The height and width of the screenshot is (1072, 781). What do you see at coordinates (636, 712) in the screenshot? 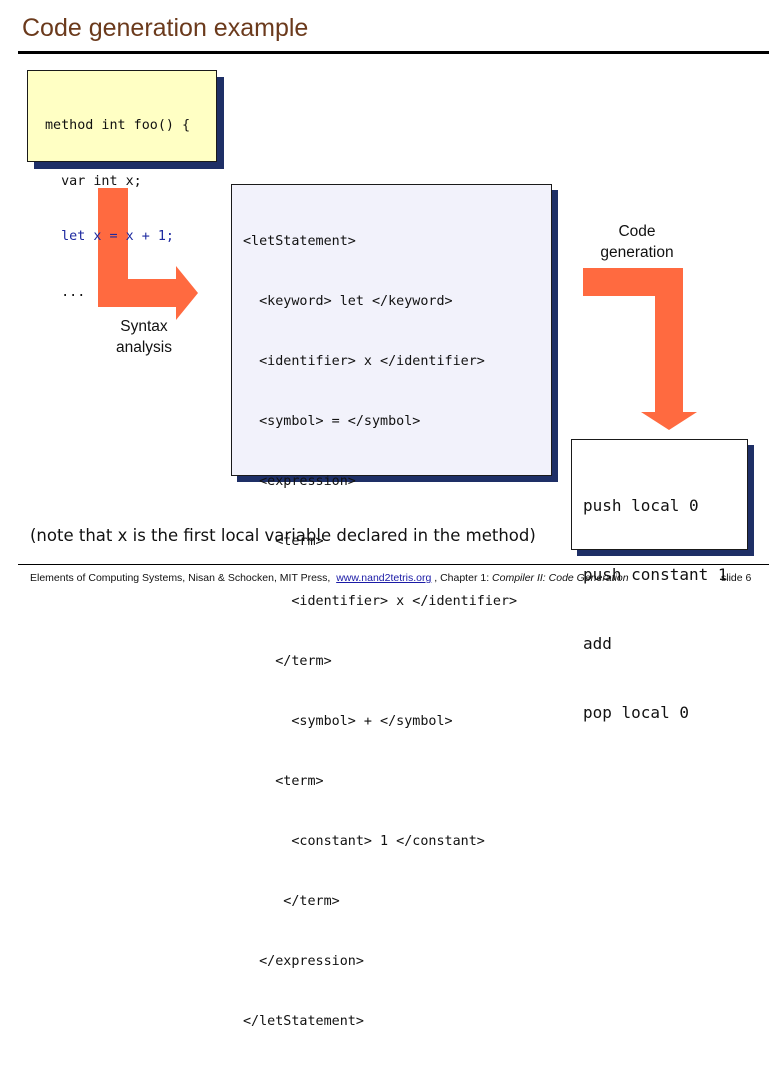
I see `vm-line: pop local 0` at bounding box center [636, 712].